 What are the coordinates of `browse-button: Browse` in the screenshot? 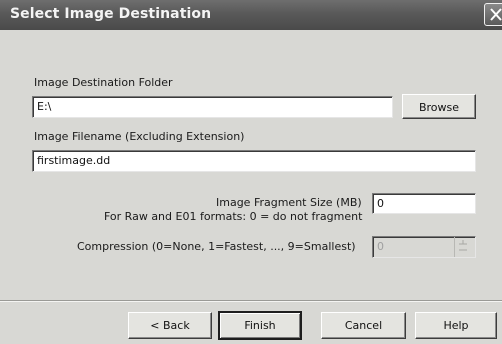 It's located at (439, 106).